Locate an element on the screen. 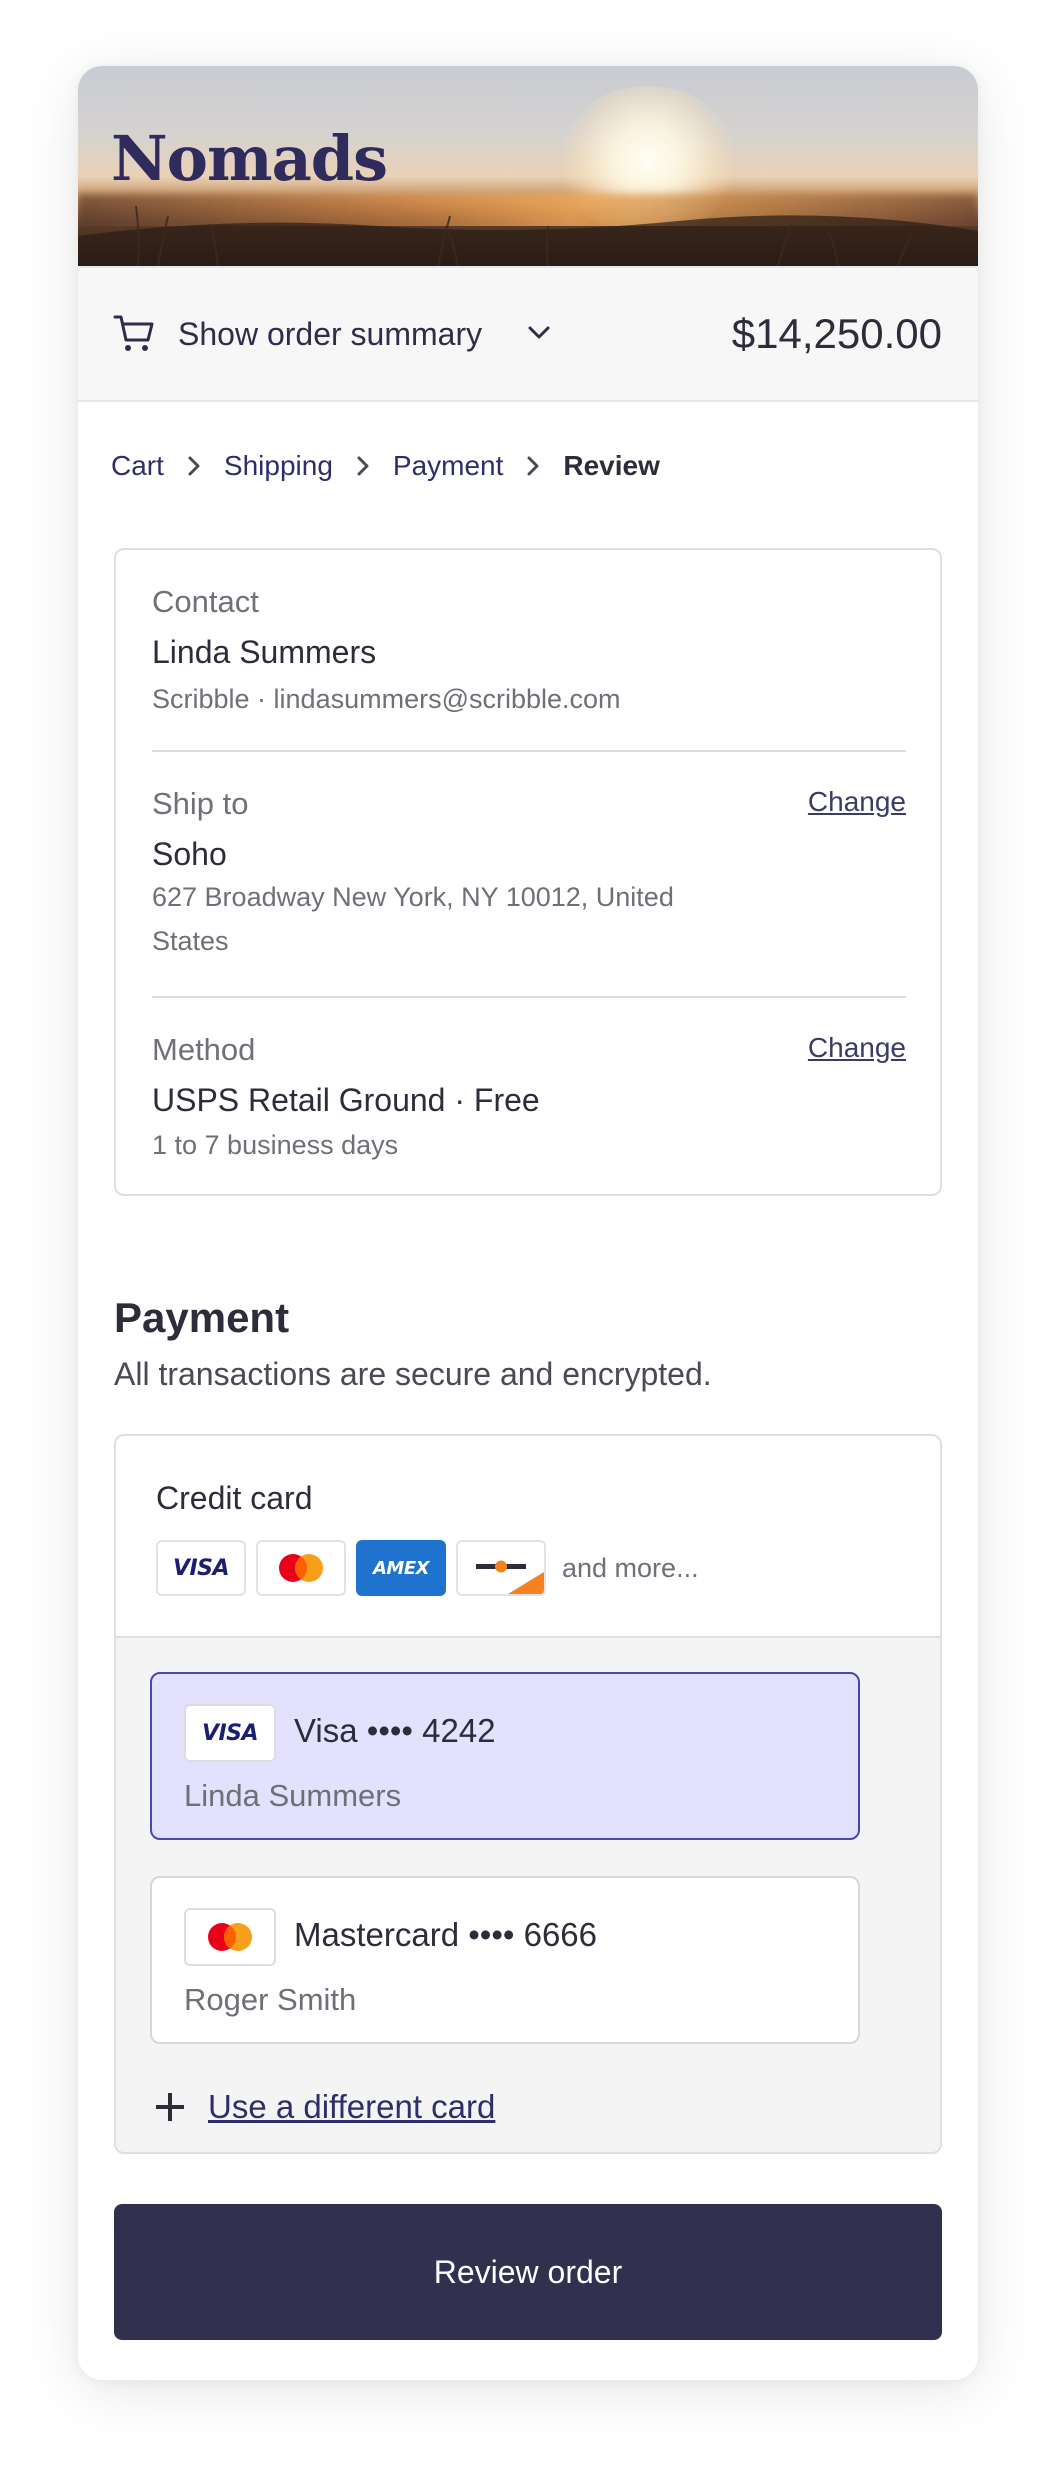 The image size is (1056, 2472). ship-to-name: Soho is located at coordinates (189, 854).